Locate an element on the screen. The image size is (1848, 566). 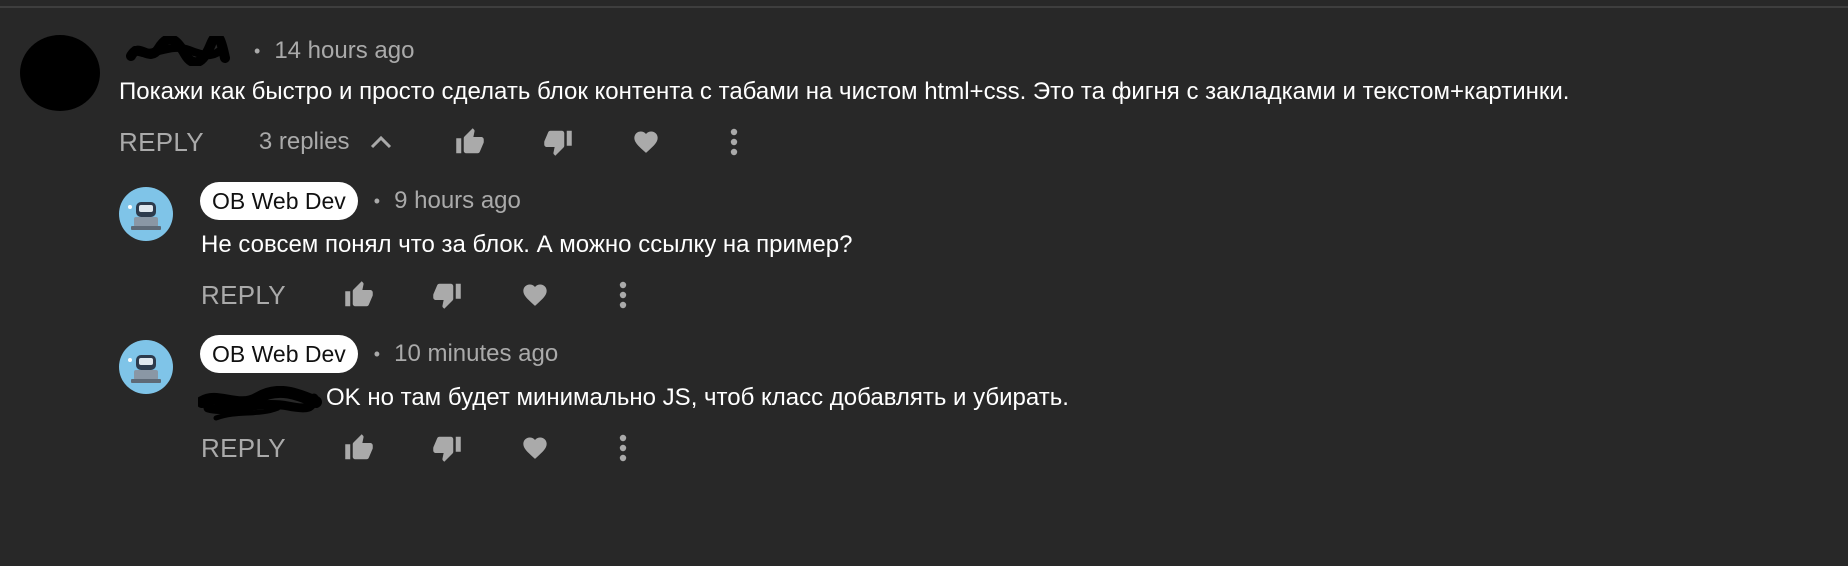
replies-toggle: 3 replies is located at coordinates (325, 142).